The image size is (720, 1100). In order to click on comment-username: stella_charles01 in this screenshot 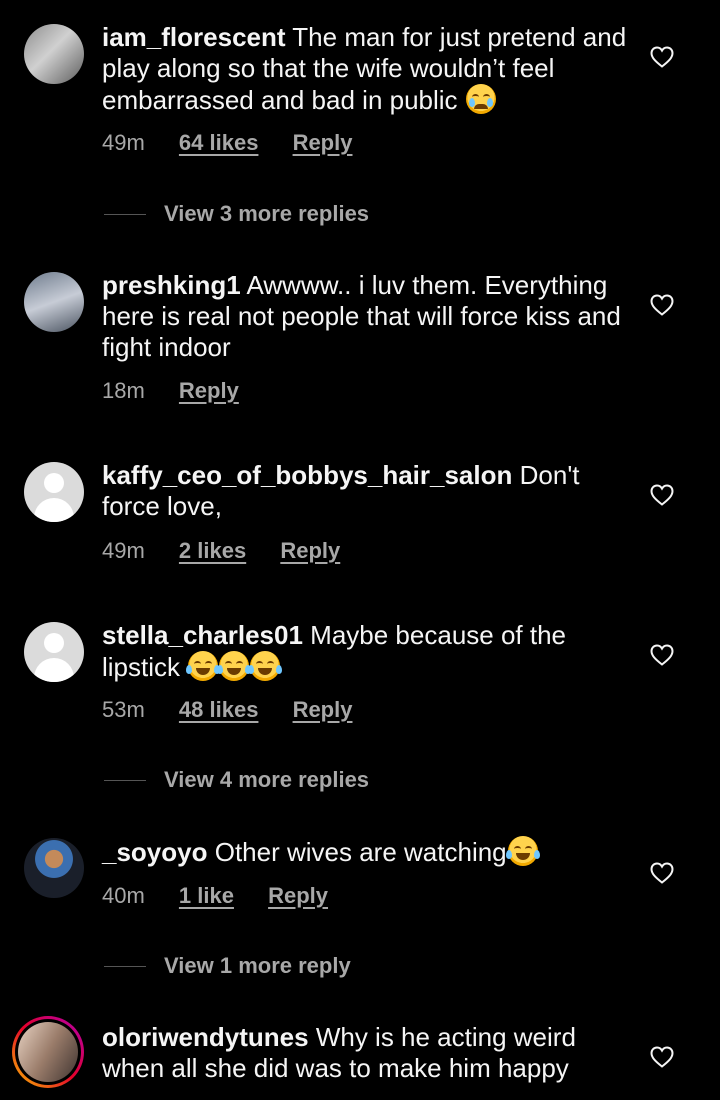, I will do `click(202, 635)`.